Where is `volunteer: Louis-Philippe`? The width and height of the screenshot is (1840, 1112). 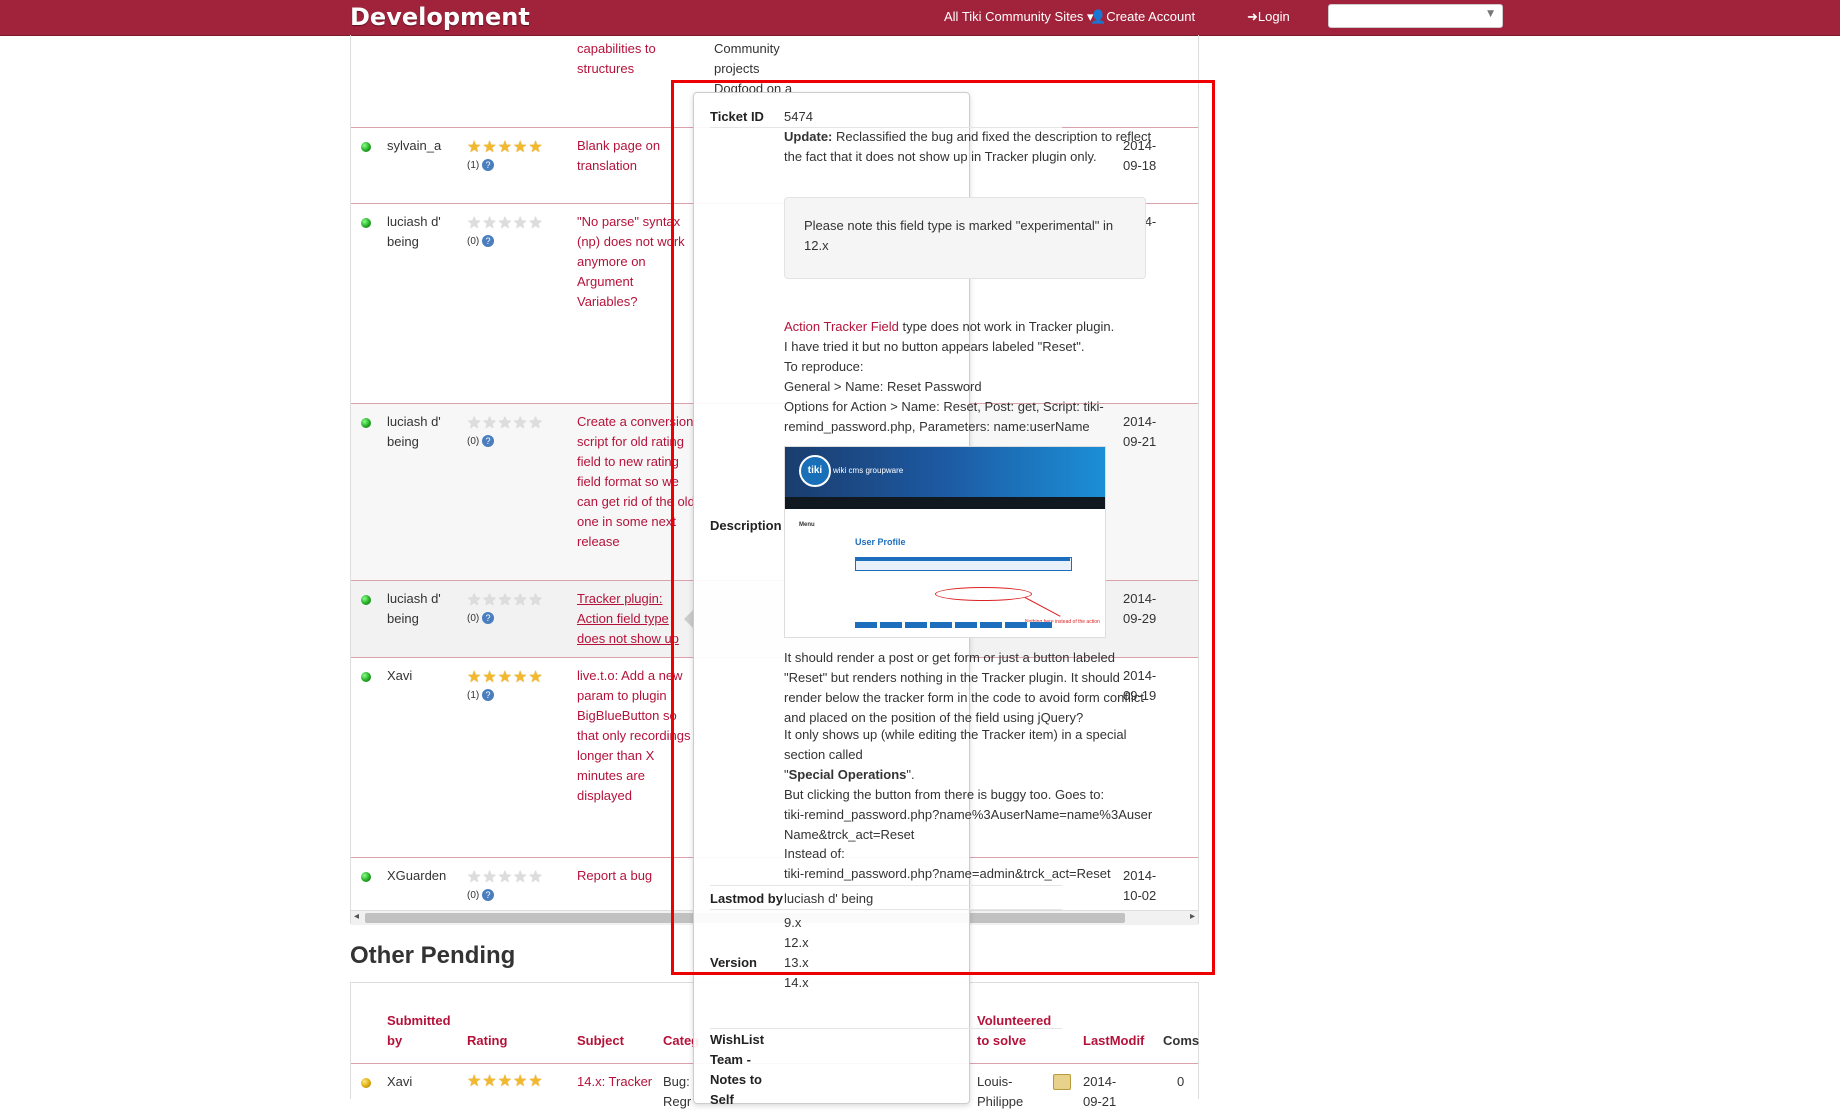
volunteer: Louis-Philippe is located at coordinates (1000, 1091).